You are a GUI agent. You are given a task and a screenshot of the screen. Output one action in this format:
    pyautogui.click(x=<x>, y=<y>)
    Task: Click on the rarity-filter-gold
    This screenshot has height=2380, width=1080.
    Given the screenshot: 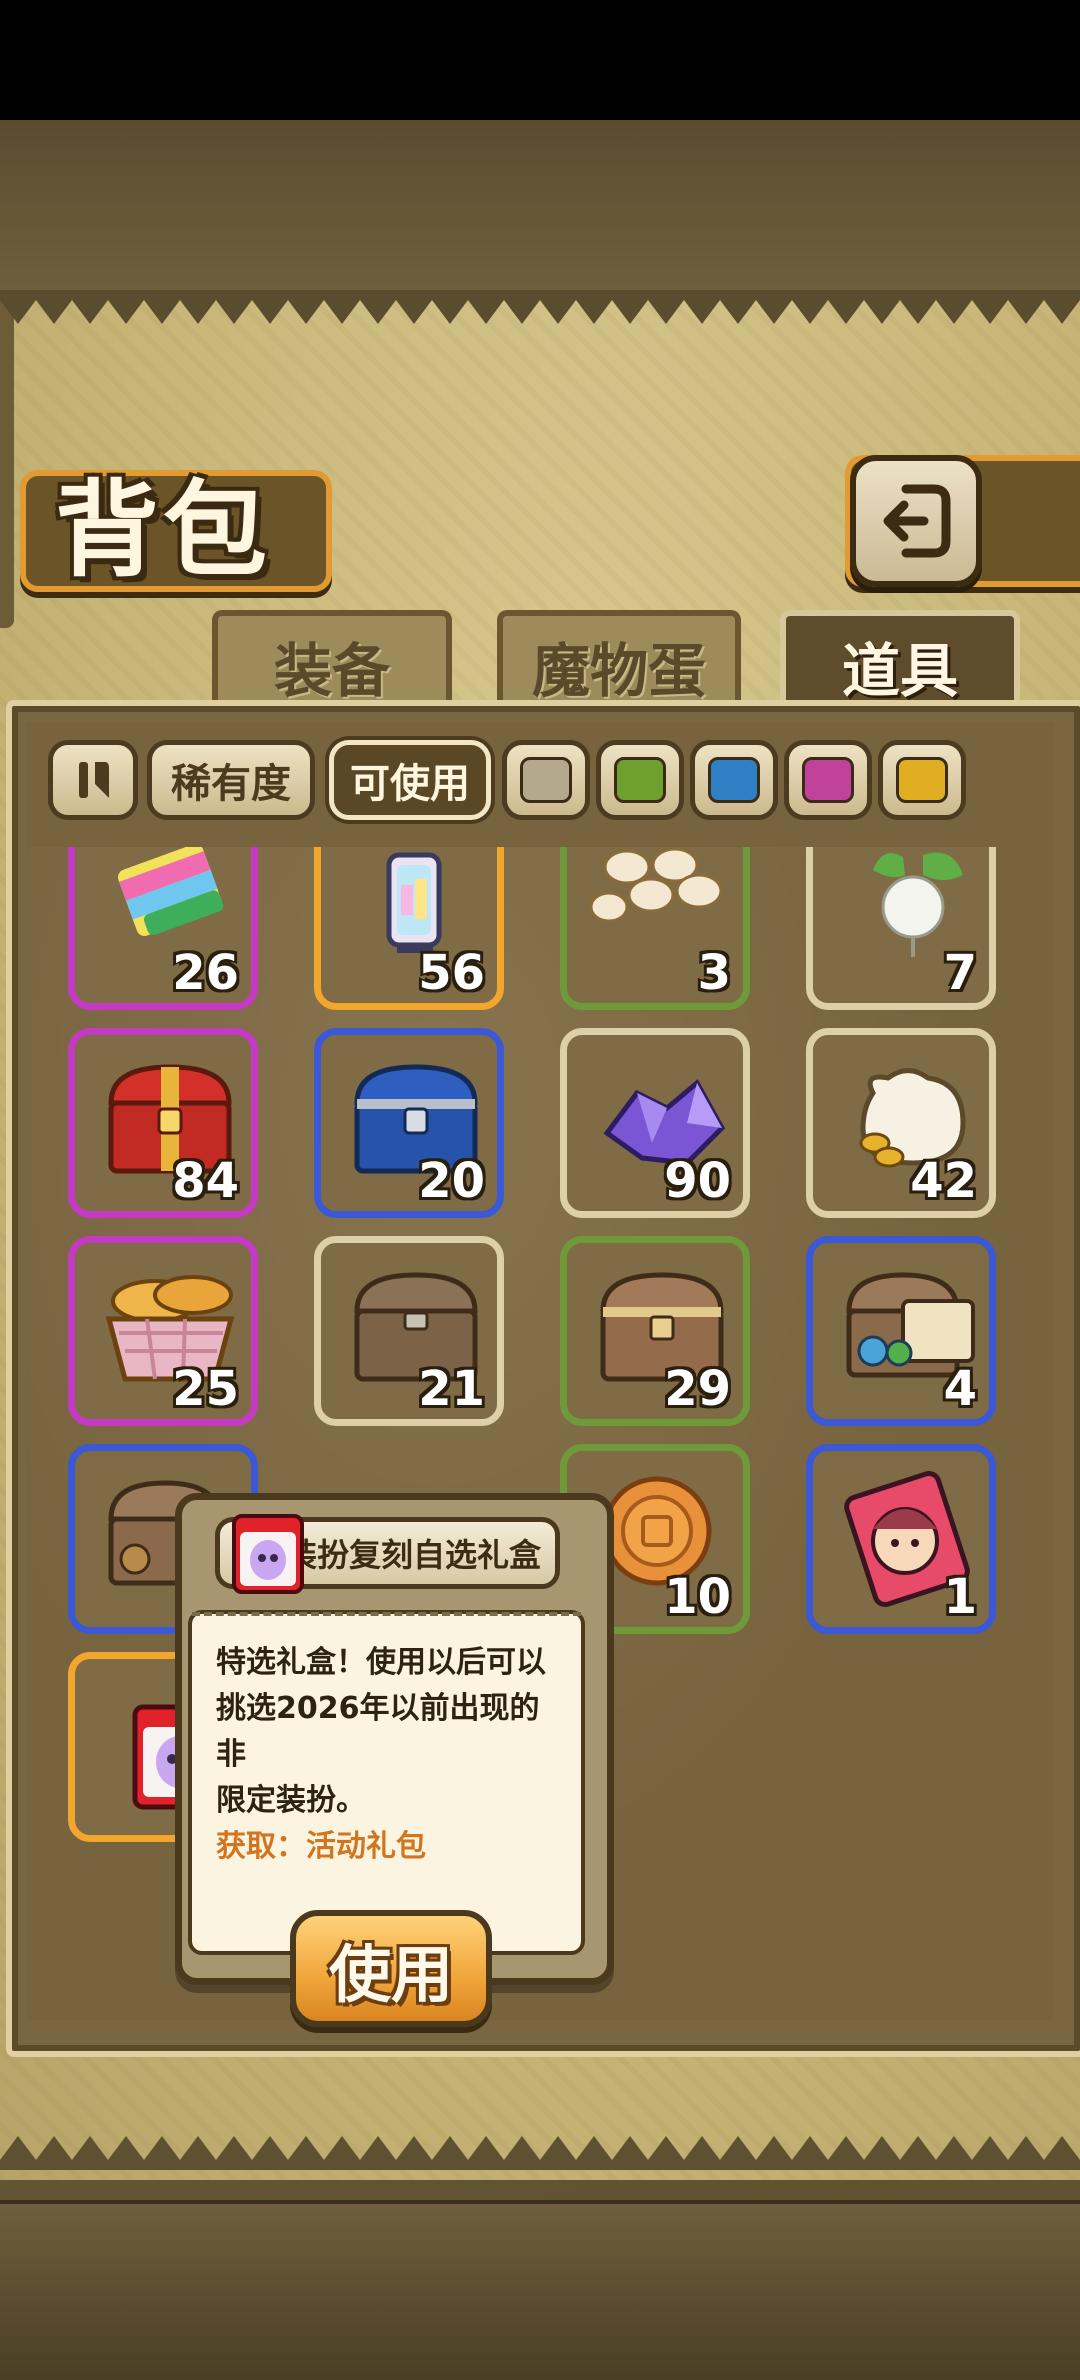 What is the action you would take?
    pyautogui.click(x=922, y=780)
    